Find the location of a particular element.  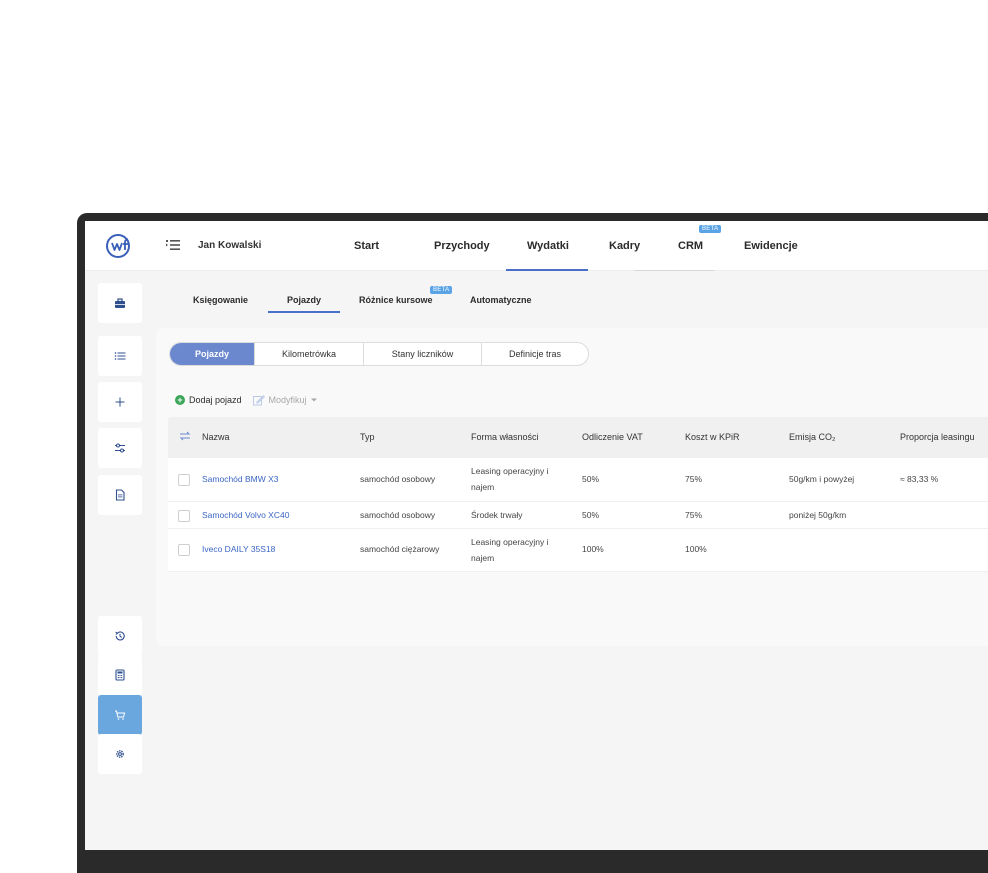

document-icon is located at coordinates (120, 495).